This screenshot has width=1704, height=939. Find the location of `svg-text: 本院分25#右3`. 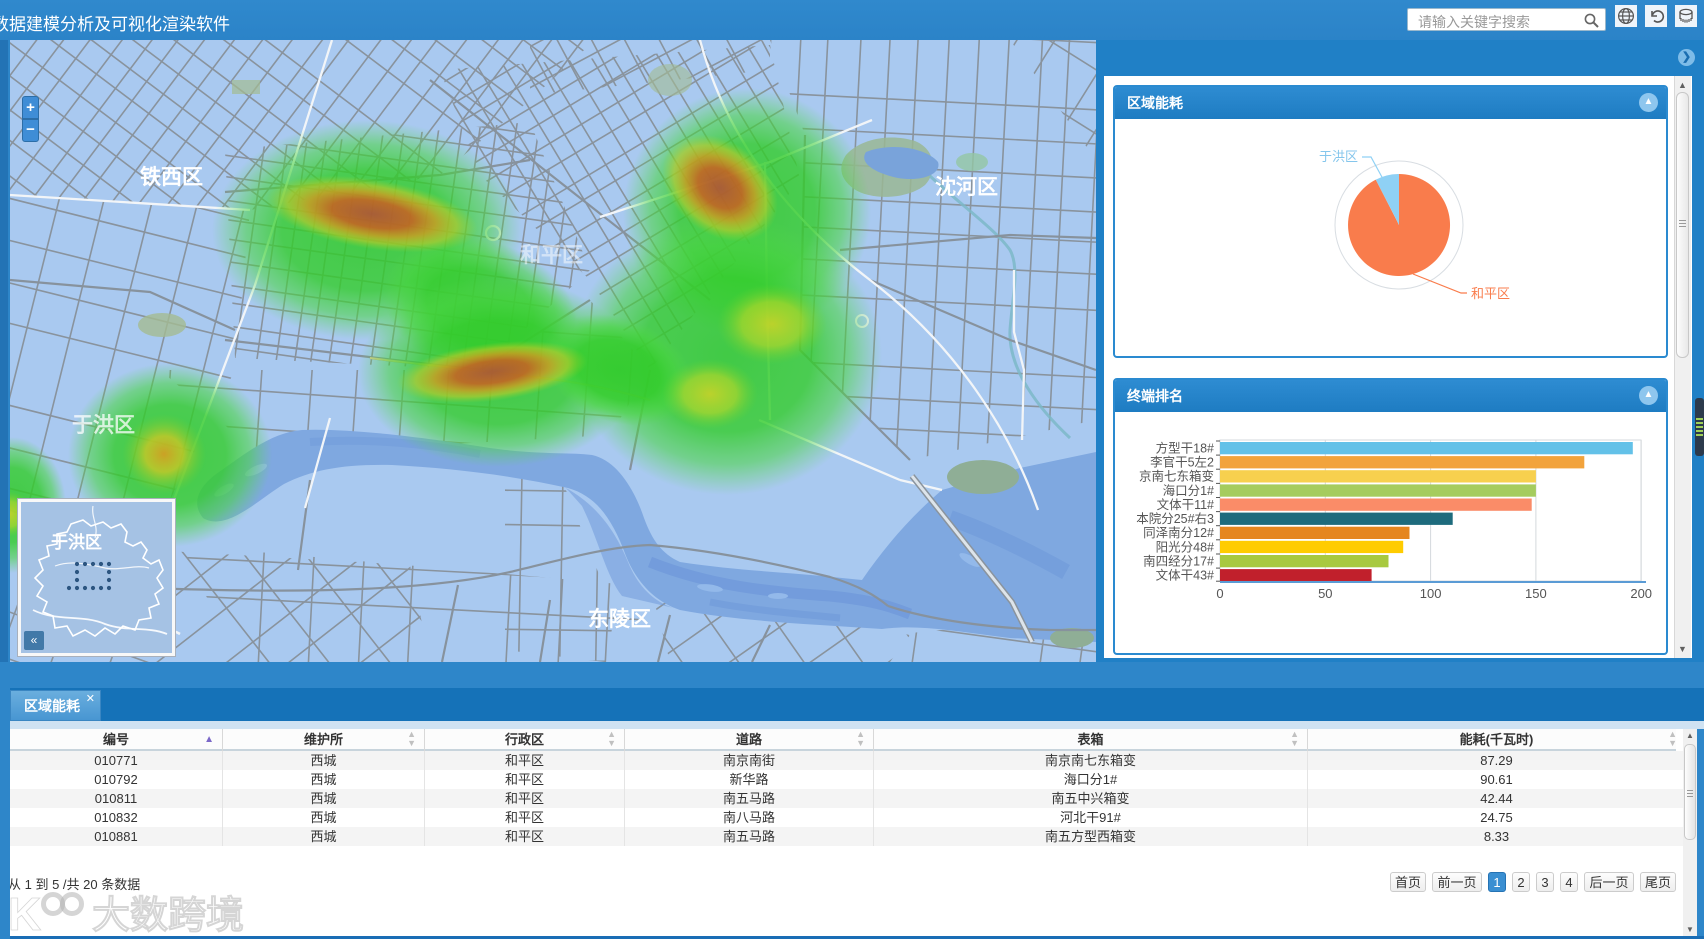

svg-text: 本院分25#右3 is located at coordinates (1175, 518).